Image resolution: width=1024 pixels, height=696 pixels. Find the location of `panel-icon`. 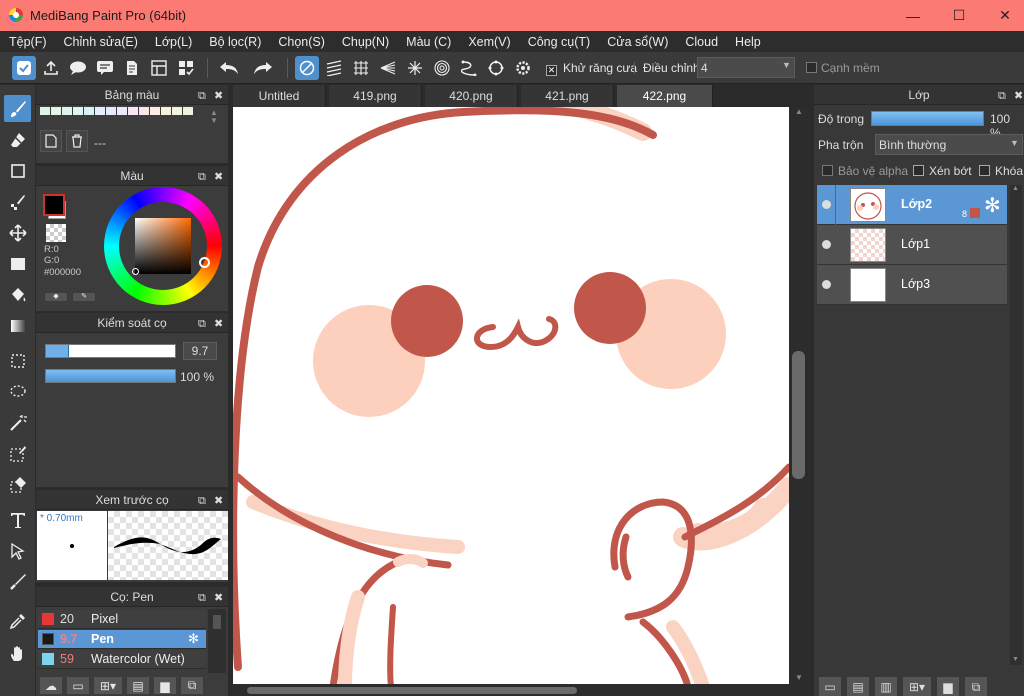

panel-icon is located at coordinates (159, 68).